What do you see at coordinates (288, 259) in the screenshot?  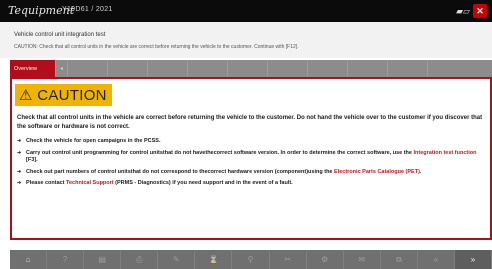 I see `tools-icon: ✂` at bounding box center [288, 259].